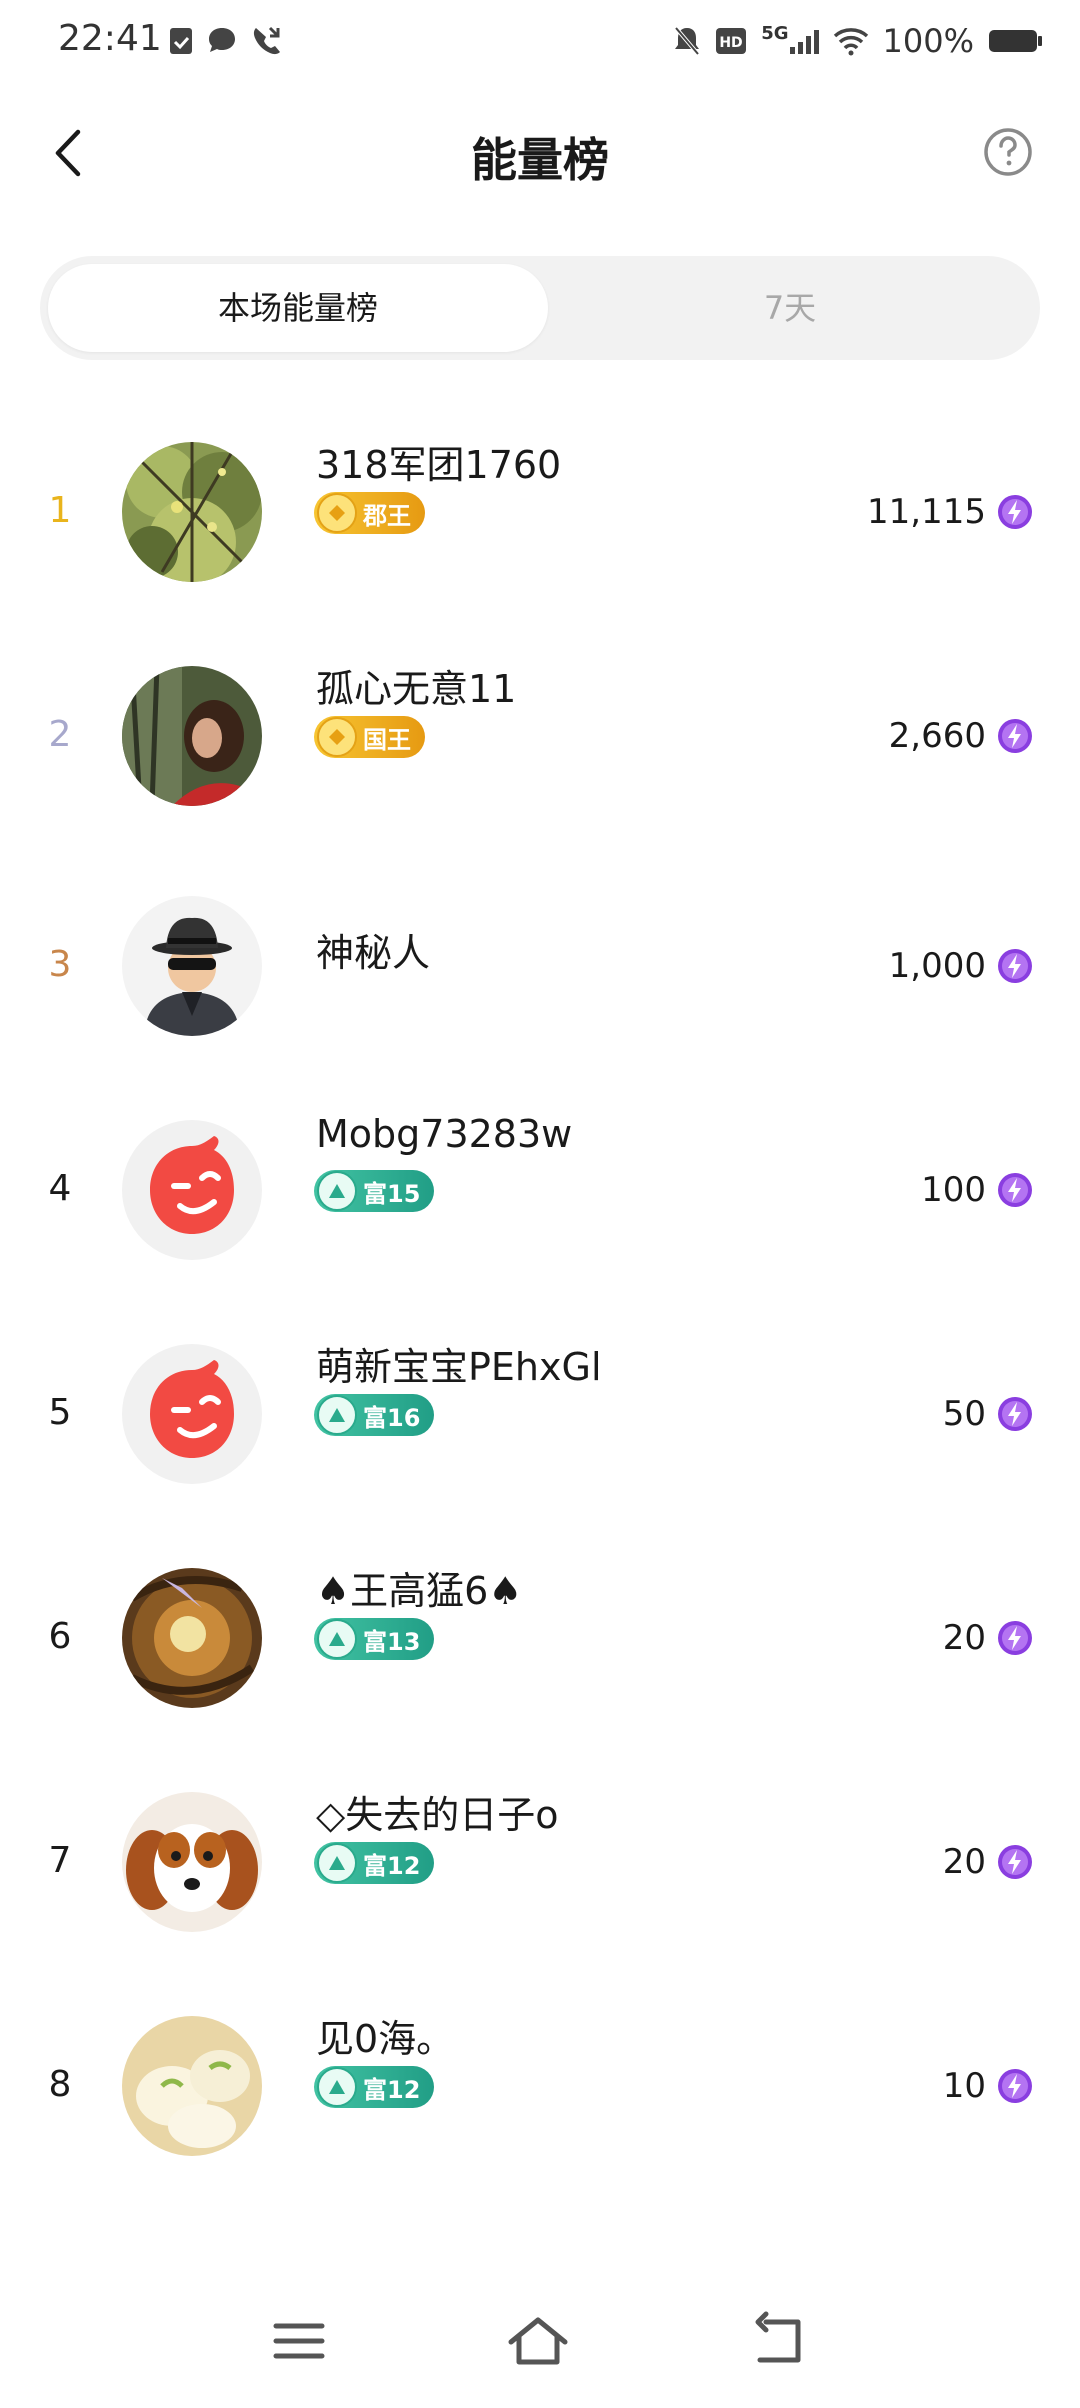 The height and width of the screenshot is (2408, 1080). Describe the element at coordinates (437, 1815) in the screenshot. I see `user-name: ◇失去的日子o` at that location.